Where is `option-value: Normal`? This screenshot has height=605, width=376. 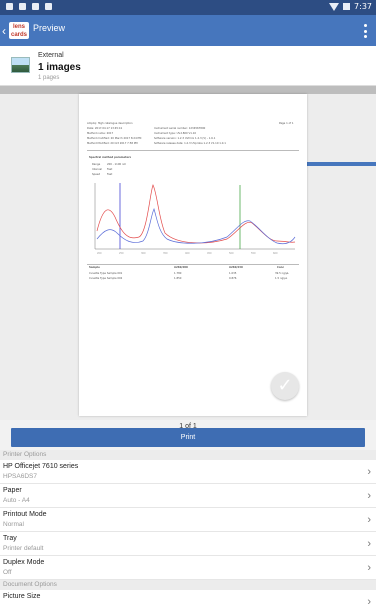
option-value: Normal is located at coordinates (13, 524).